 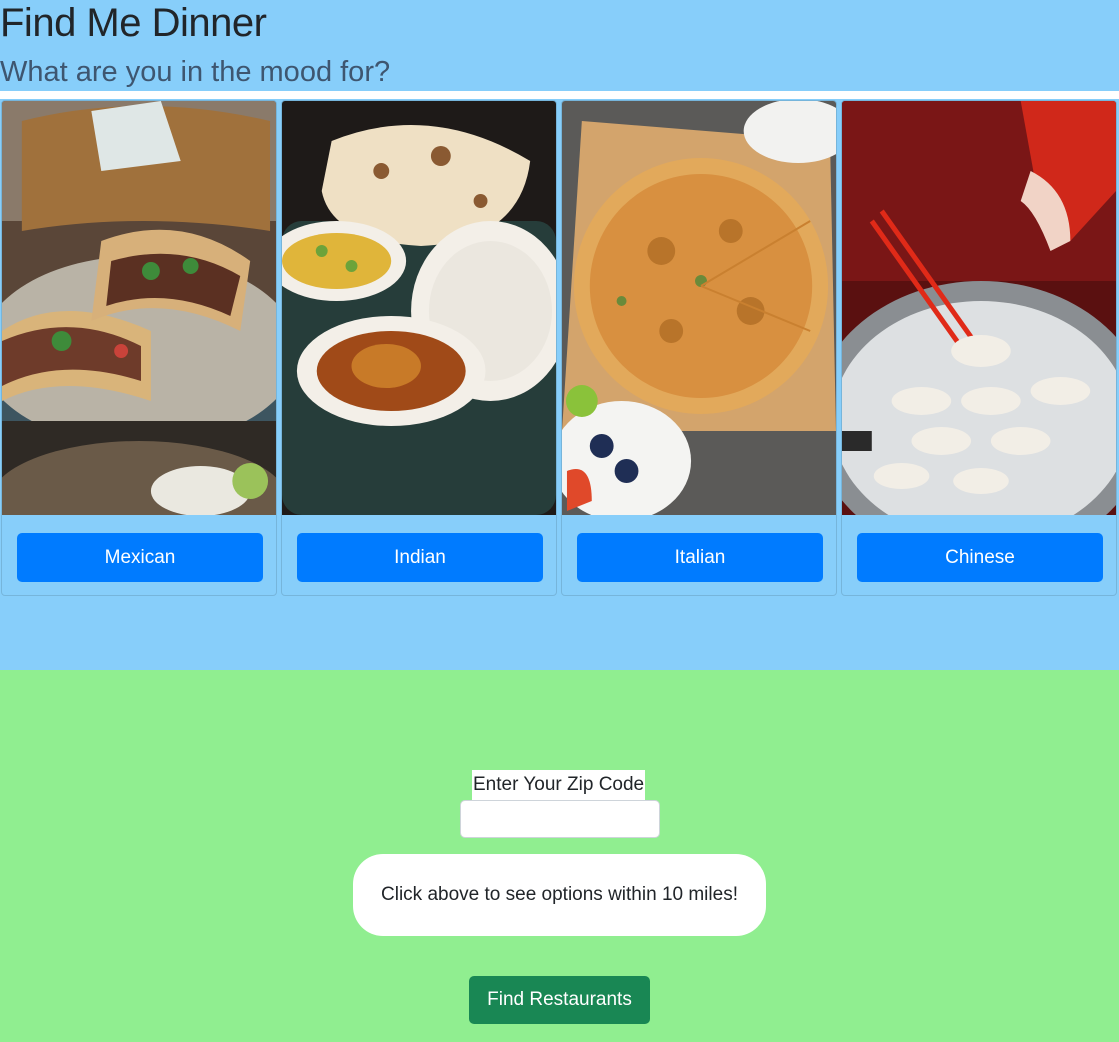 I want to click on italian-button: Italian, so click(x=700, y=557).